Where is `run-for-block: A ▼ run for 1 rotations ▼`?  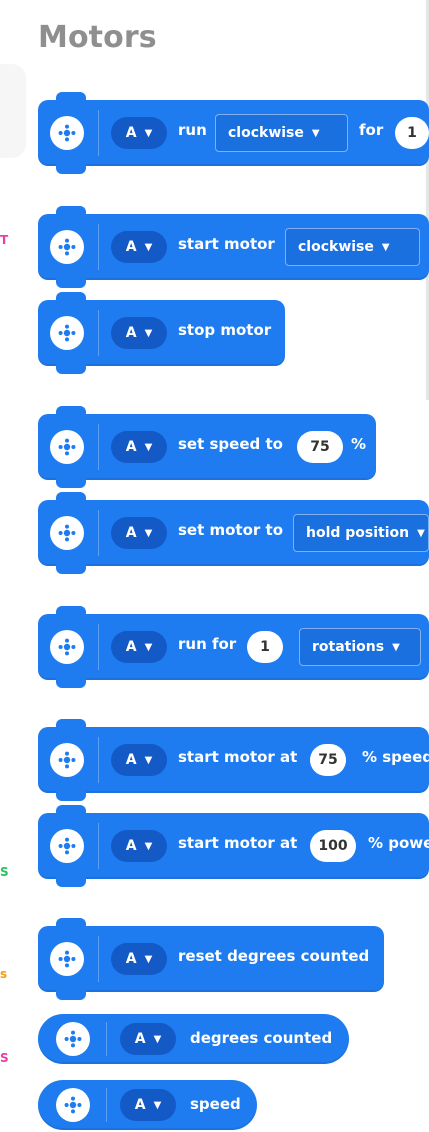
run-for-block: A ▼ run for 1 rotations ▼ is located at coordinates (233, 647).